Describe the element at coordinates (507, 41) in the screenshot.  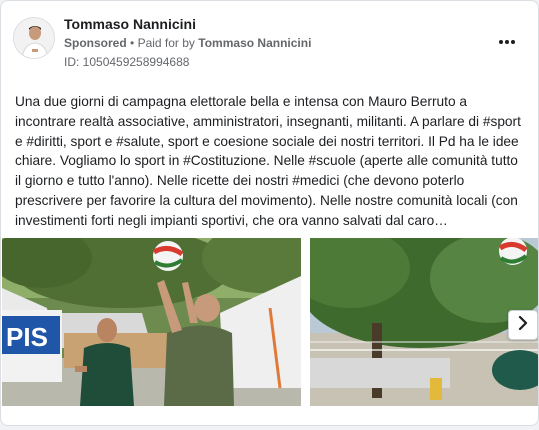
I see `more-options-icon` at that location.